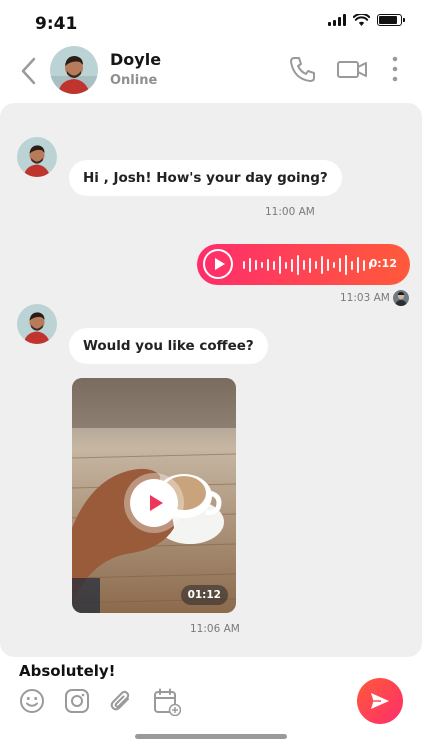 This screenshot has height=750, width=422. Describe the element at coordinates (136, 59) in the screenshot. I see `contact-name: Doyle` at that location.